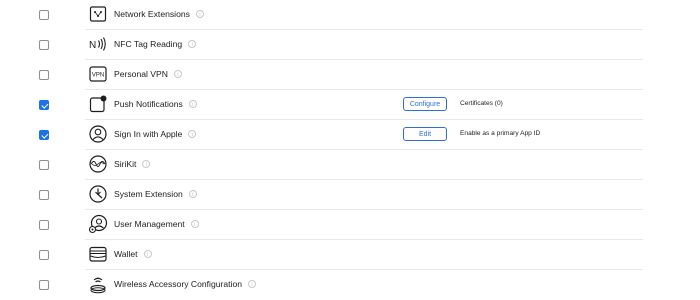 The width and height of the screenshot is (700, 300). What do you see at coordinates (98, 194) in the screenshot?
I see `system-extension-icon` at bounding box center [98, 194].